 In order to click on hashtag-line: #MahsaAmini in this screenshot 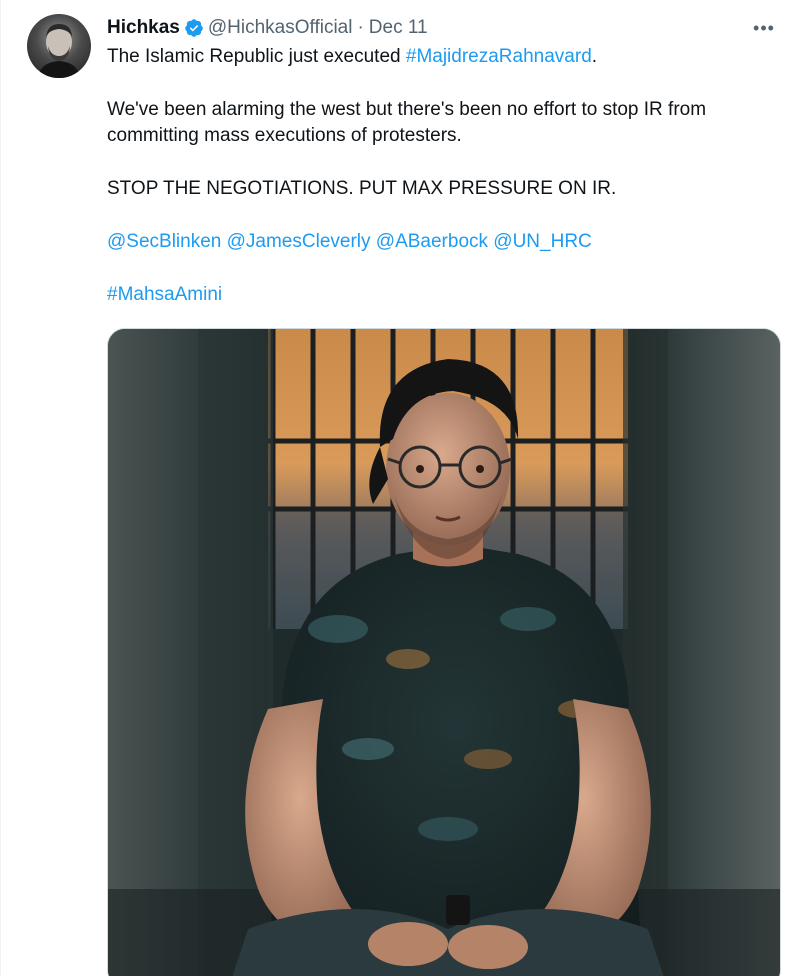, I will do `click(442, 295)`.